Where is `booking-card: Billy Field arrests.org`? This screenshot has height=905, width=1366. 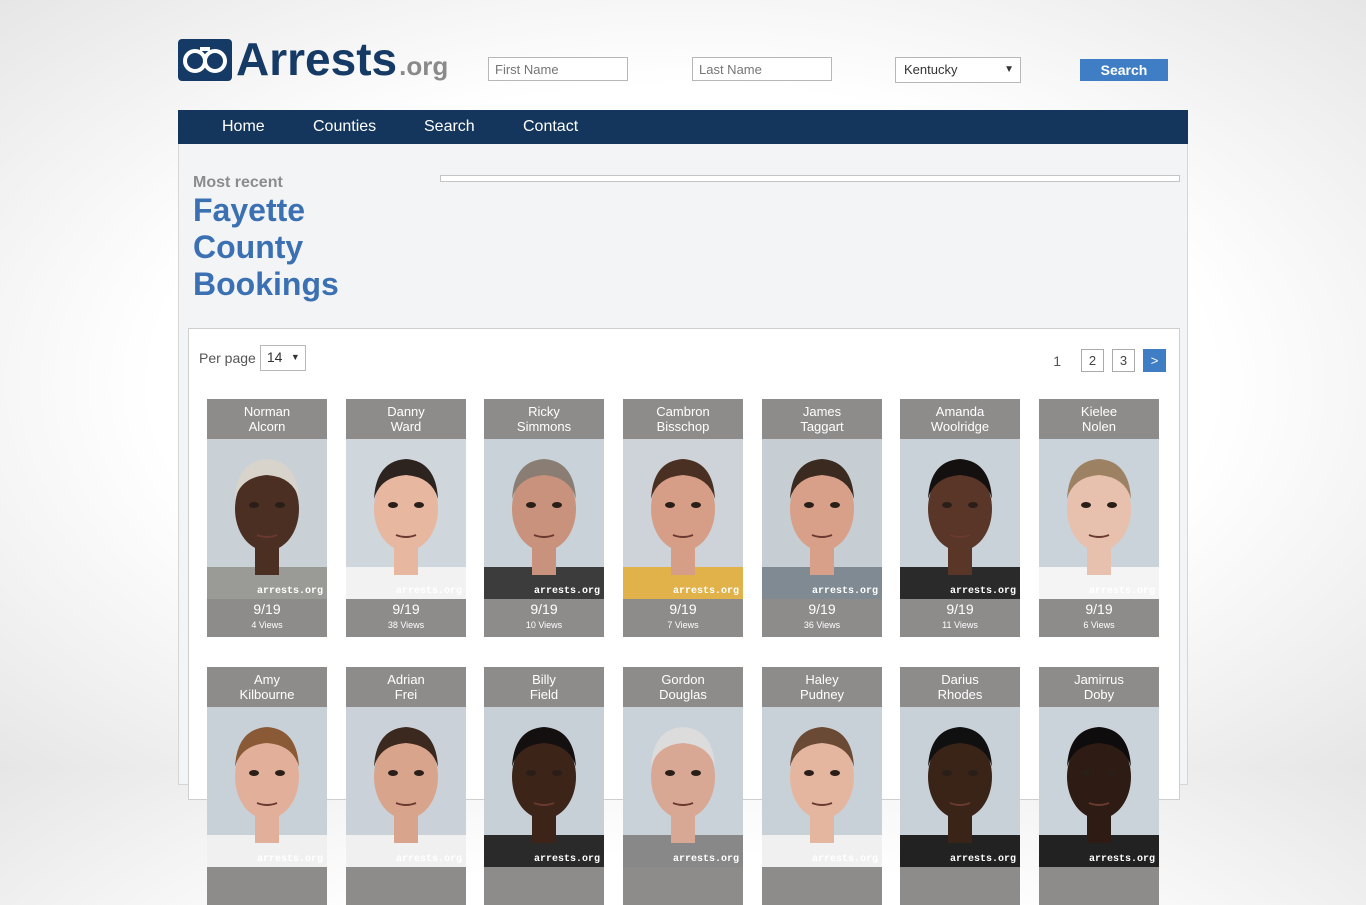 booking-card: Billy Field arrests.org is located at coordinates (544, 786).